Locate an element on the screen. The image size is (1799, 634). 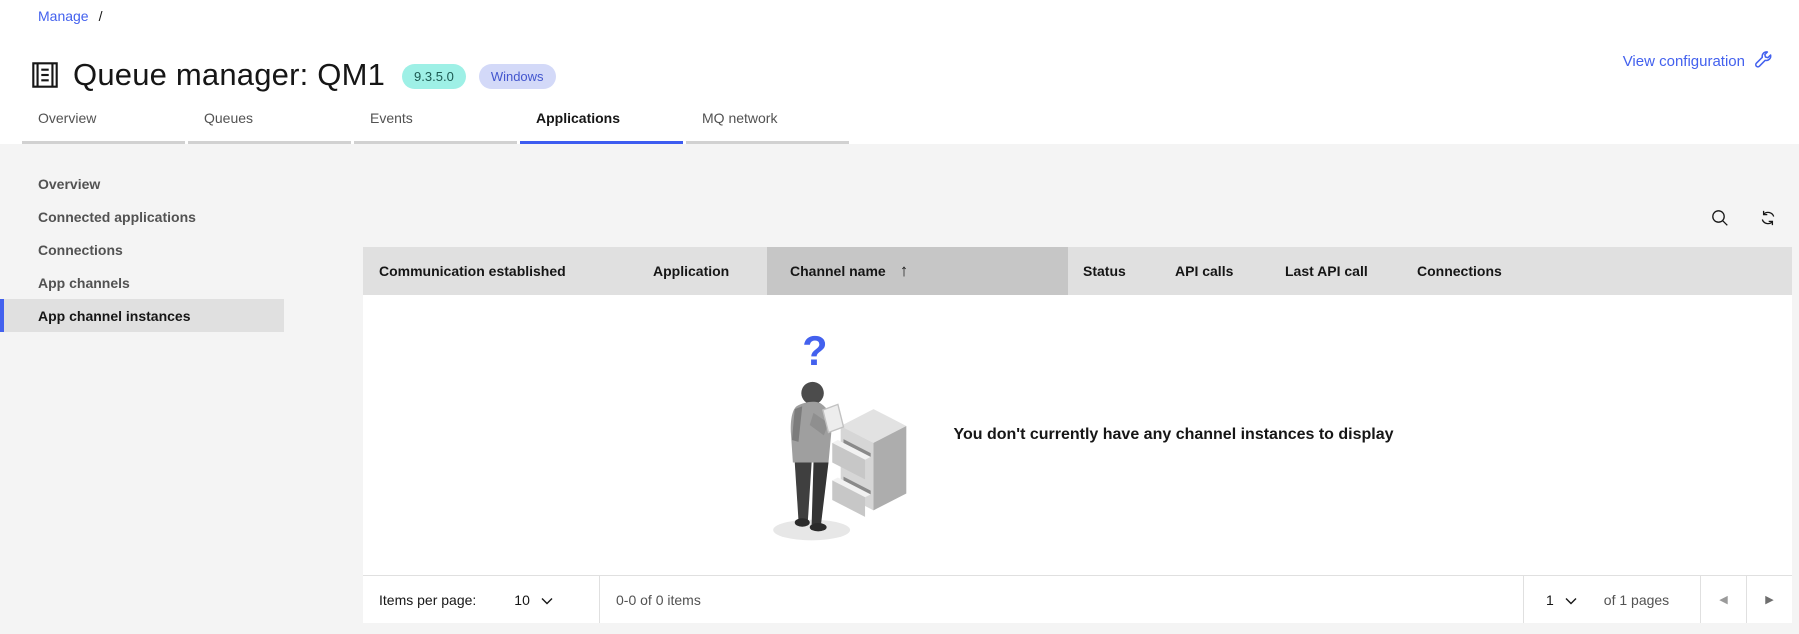
sidebar-item-label: Connections is located at coordinates (80, 249).